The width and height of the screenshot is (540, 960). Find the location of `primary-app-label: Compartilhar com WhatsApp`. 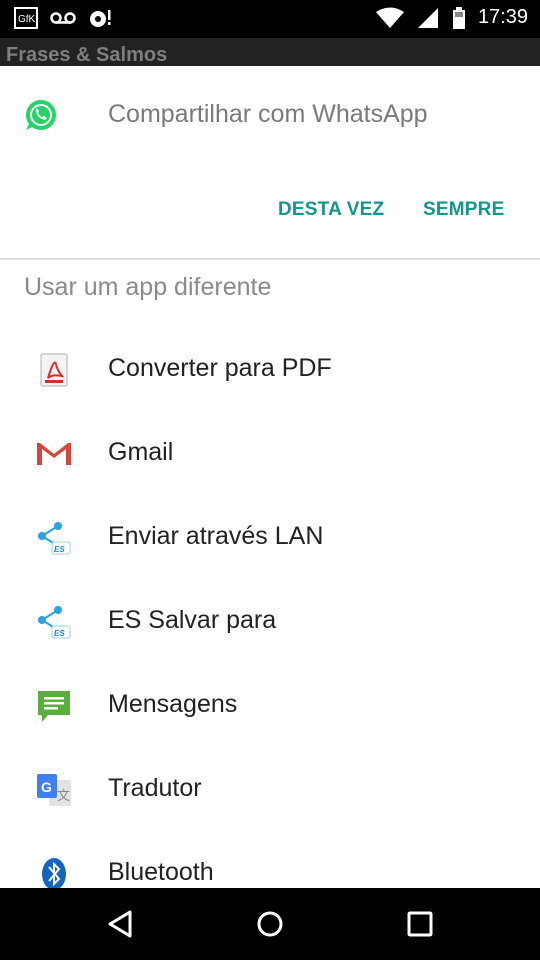

primary-app-label: Compartilhar com WhatsApp is located at coordinates (268, 114).